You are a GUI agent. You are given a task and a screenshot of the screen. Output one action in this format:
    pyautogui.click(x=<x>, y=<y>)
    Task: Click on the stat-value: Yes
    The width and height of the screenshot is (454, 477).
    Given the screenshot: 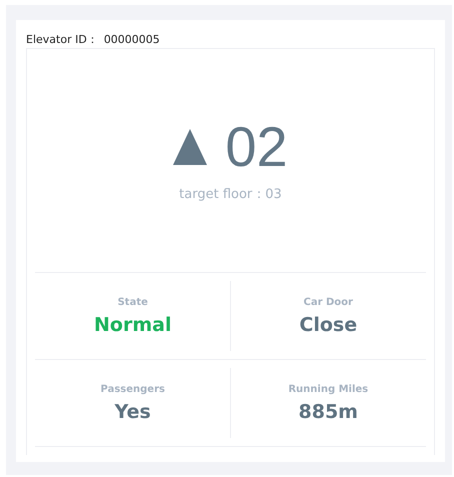 What is the action you would take?
    pyautogui.click(x=132, y=411)
    